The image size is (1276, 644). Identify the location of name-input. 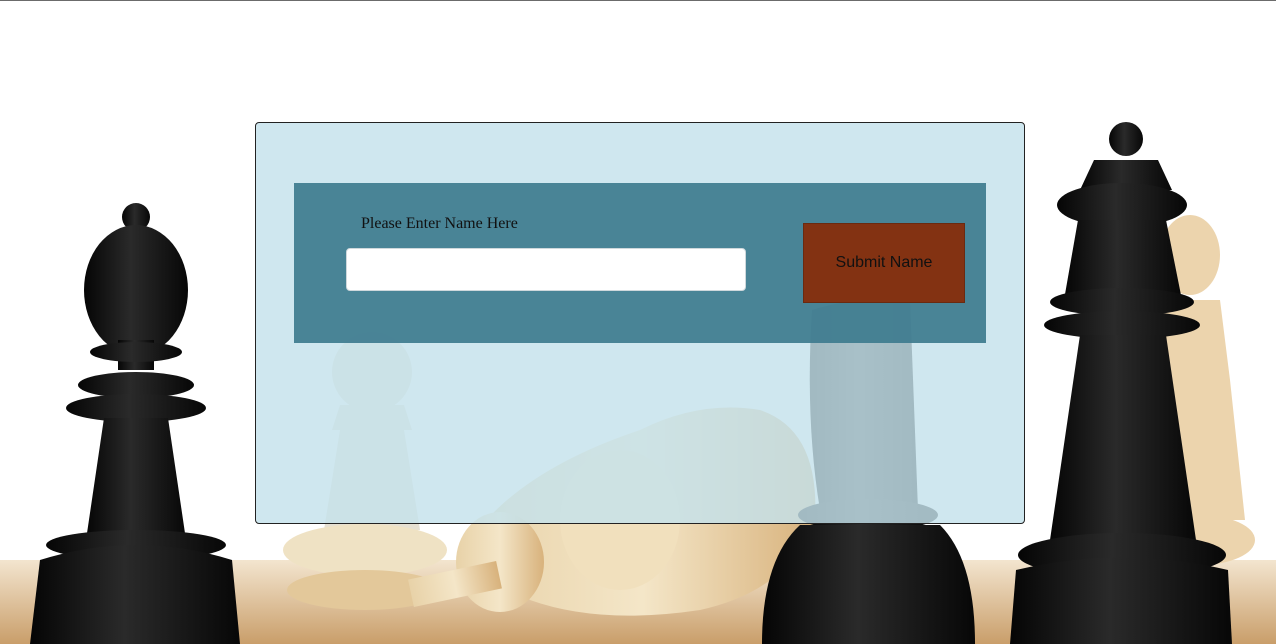
(546, 269).